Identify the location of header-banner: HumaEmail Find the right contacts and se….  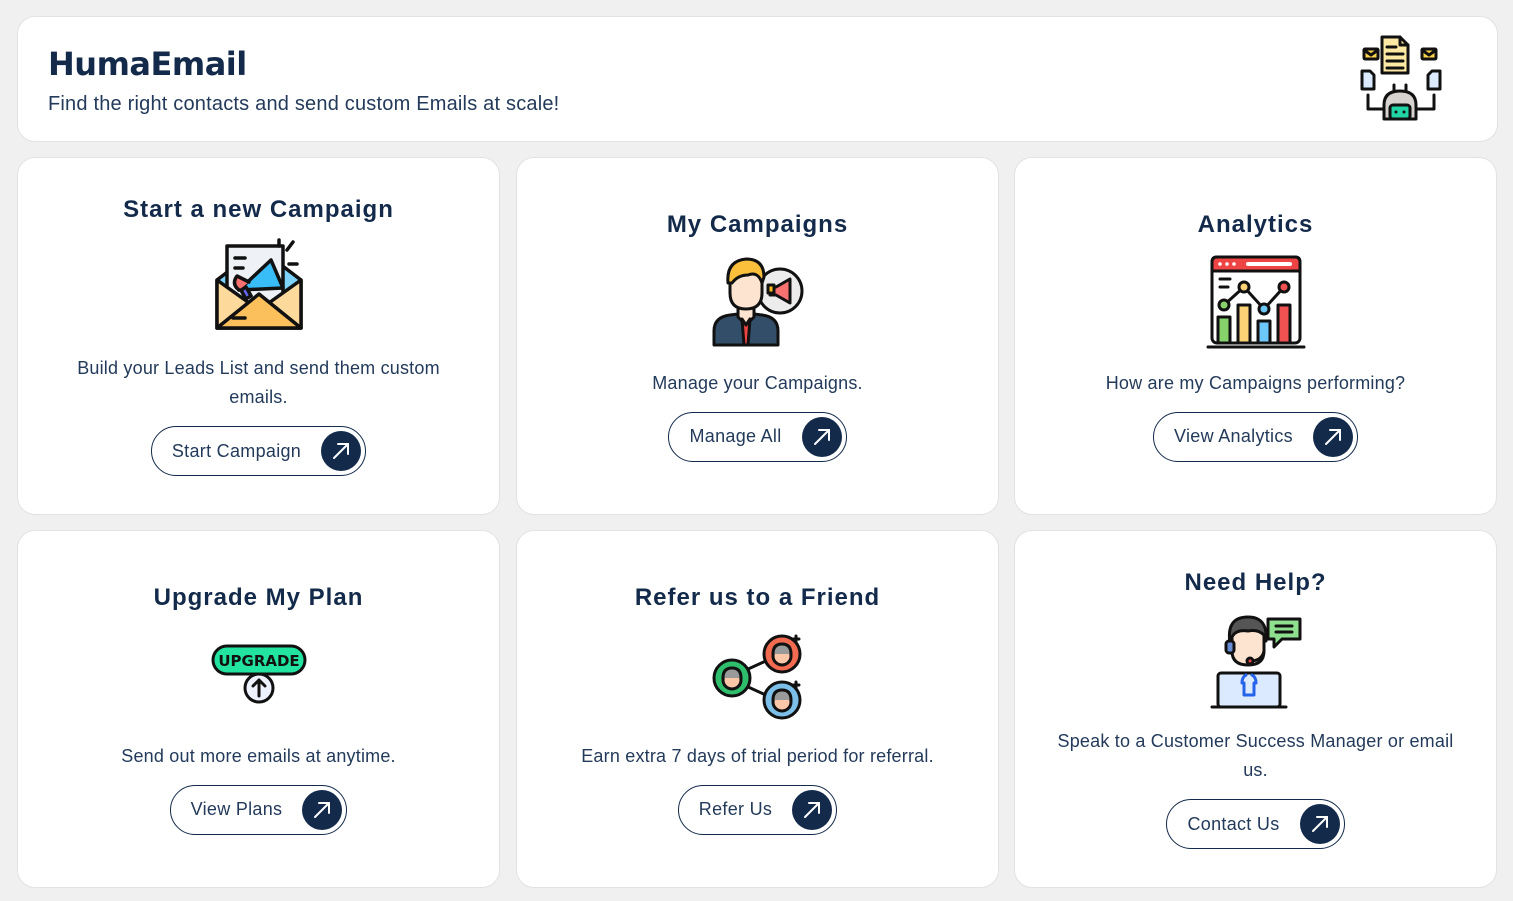
(757, 79).